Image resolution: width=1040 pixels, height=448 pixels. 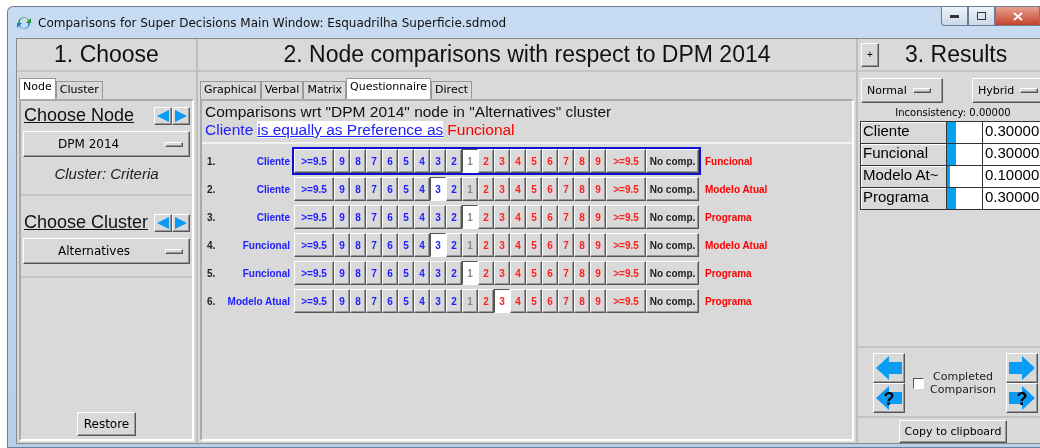 What do you see at coordinates (1011, 177) in the screenshot?
I see `result-value: 0.10000` at bounding box center [1011, 177].